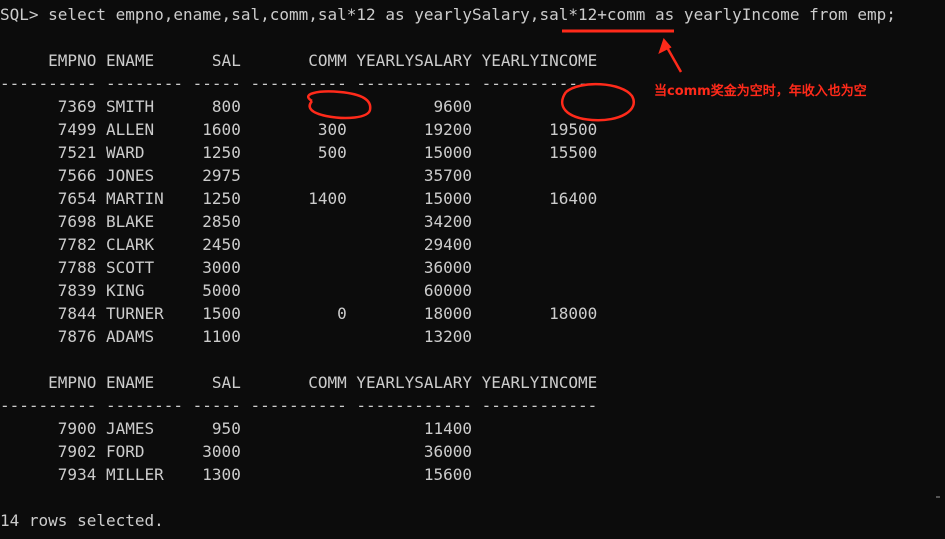  I want to click on table-row: 7844 TURNER 1500 0 18000 18000, so click(299, 313).